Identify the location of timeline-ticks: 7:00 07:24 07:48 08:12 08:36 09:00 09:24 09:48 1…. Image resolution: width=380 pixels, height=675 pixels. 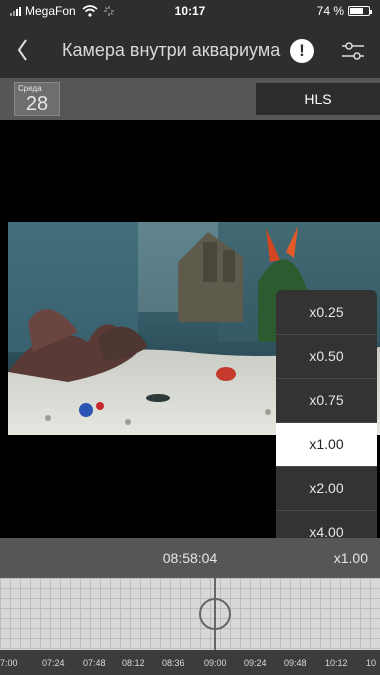
(190, 662).